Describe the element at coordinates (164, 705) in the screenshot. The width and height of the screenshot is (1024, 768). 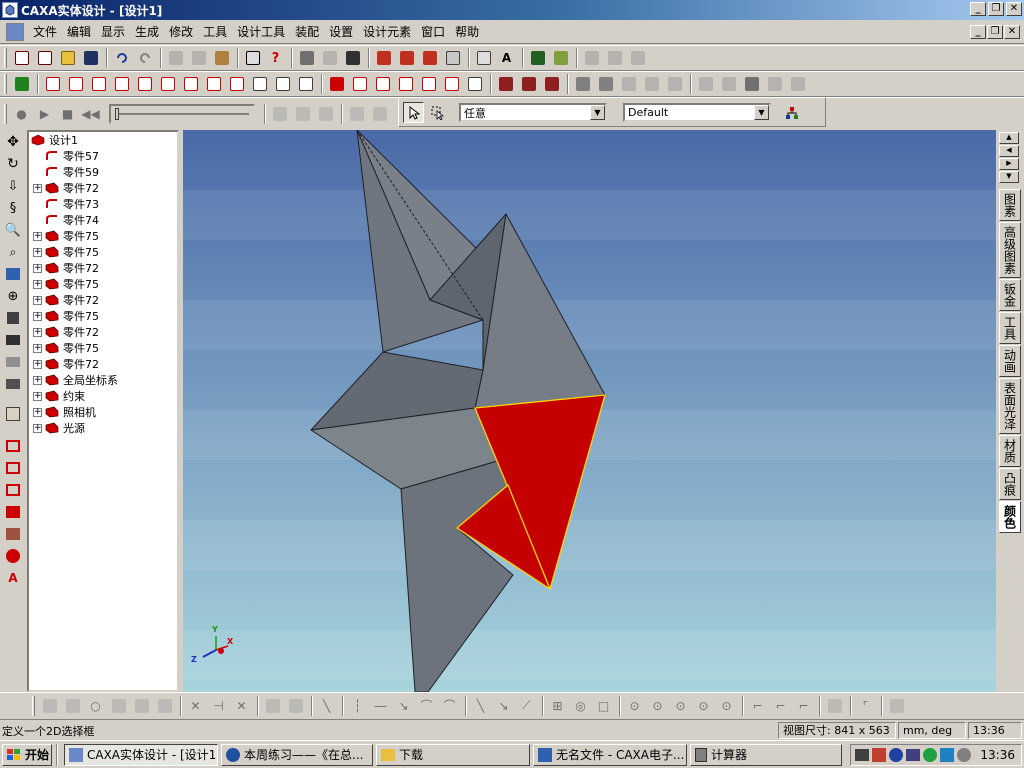
I see `stack-tool-icon` at that location.